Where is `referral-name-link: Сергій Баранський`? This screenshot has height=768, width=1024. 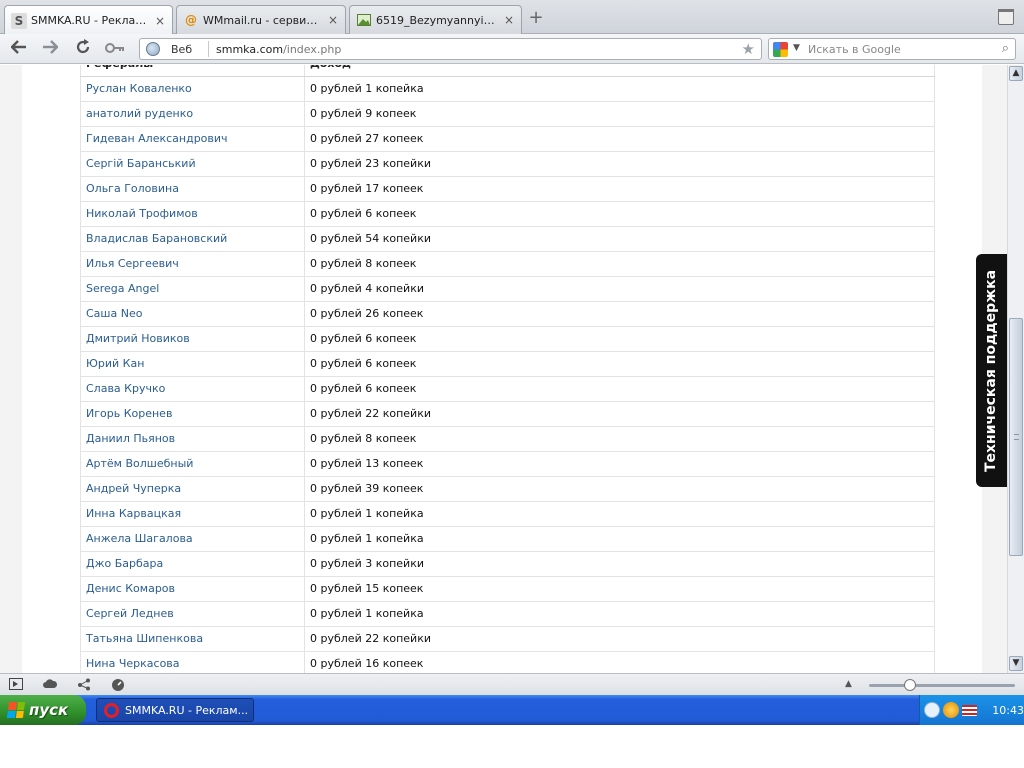 referral-name-link: Сергій Баранський is located at coordinates (192, 164).